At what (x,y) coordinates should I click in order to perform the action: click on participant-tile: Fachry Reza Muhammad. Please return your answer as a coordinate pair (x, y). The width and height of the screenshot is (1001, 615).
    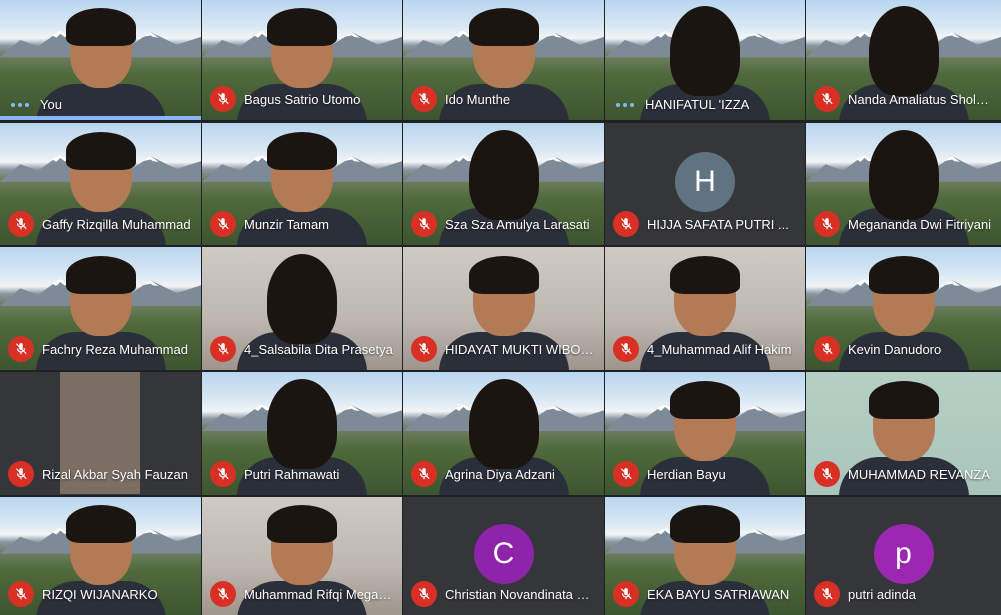
    Looking at the image, I should click on (100, 308).